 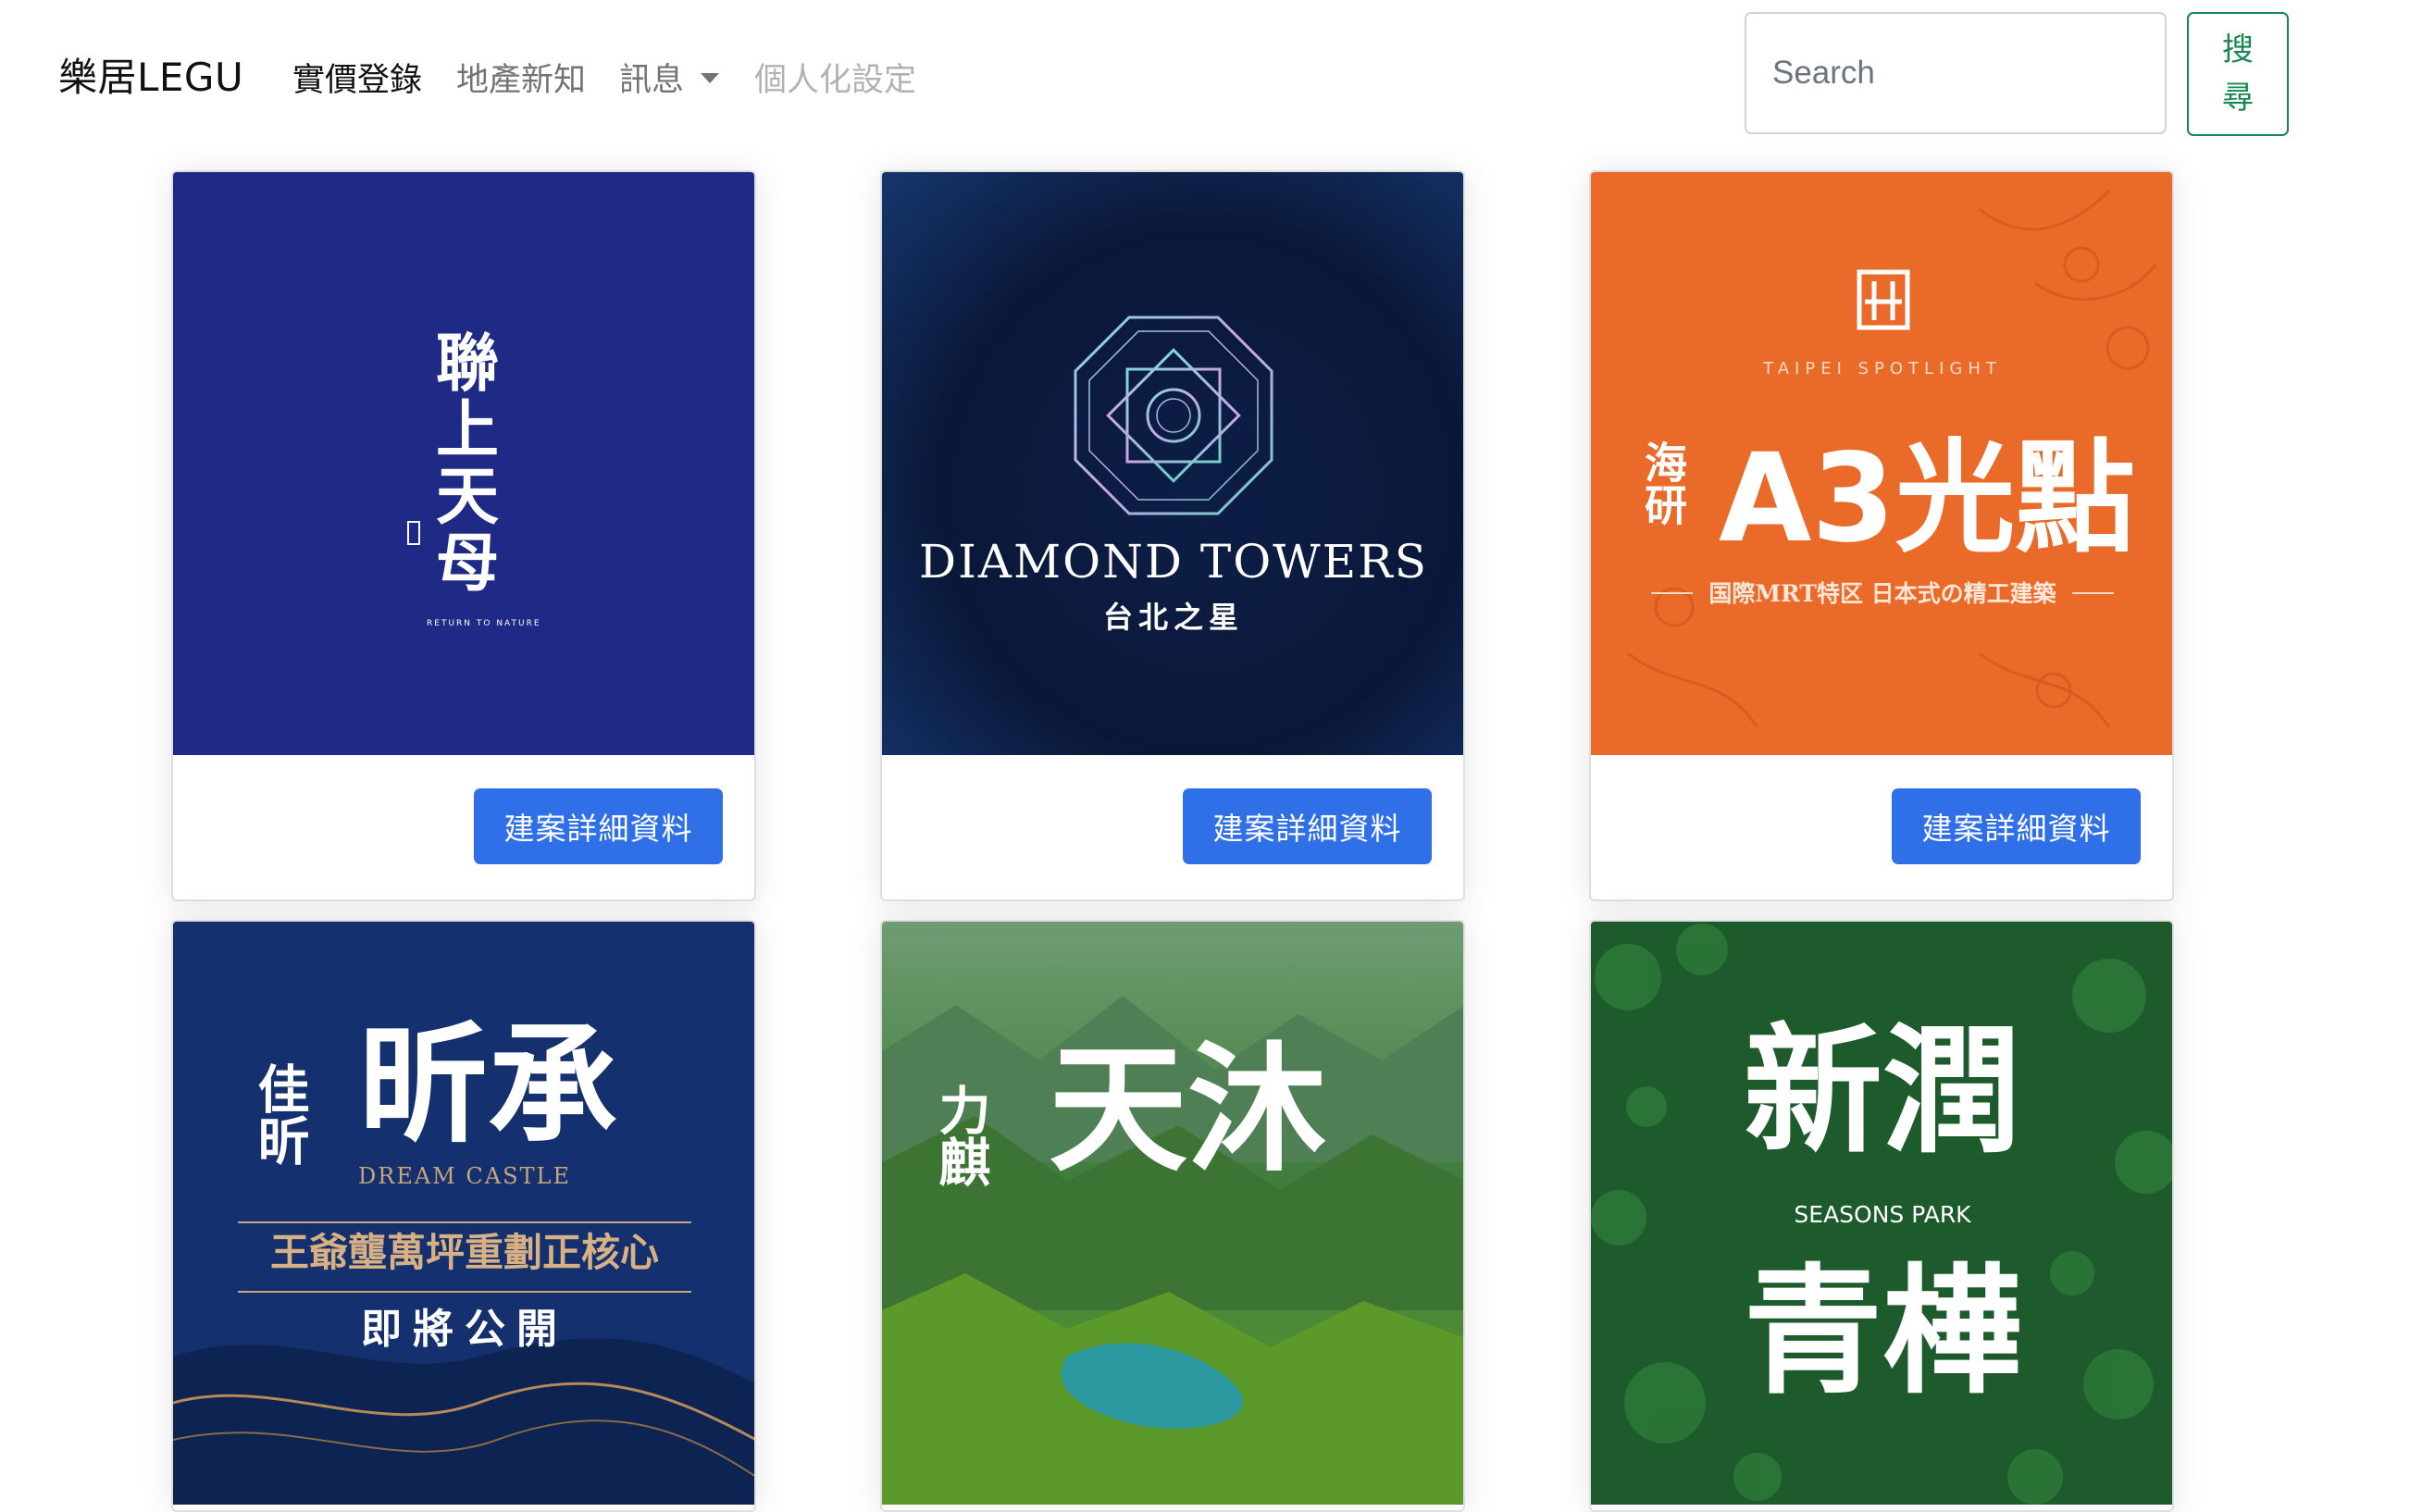 I want to click on card4-english: DREAM CASTLE, so click(x=464, y=1176).